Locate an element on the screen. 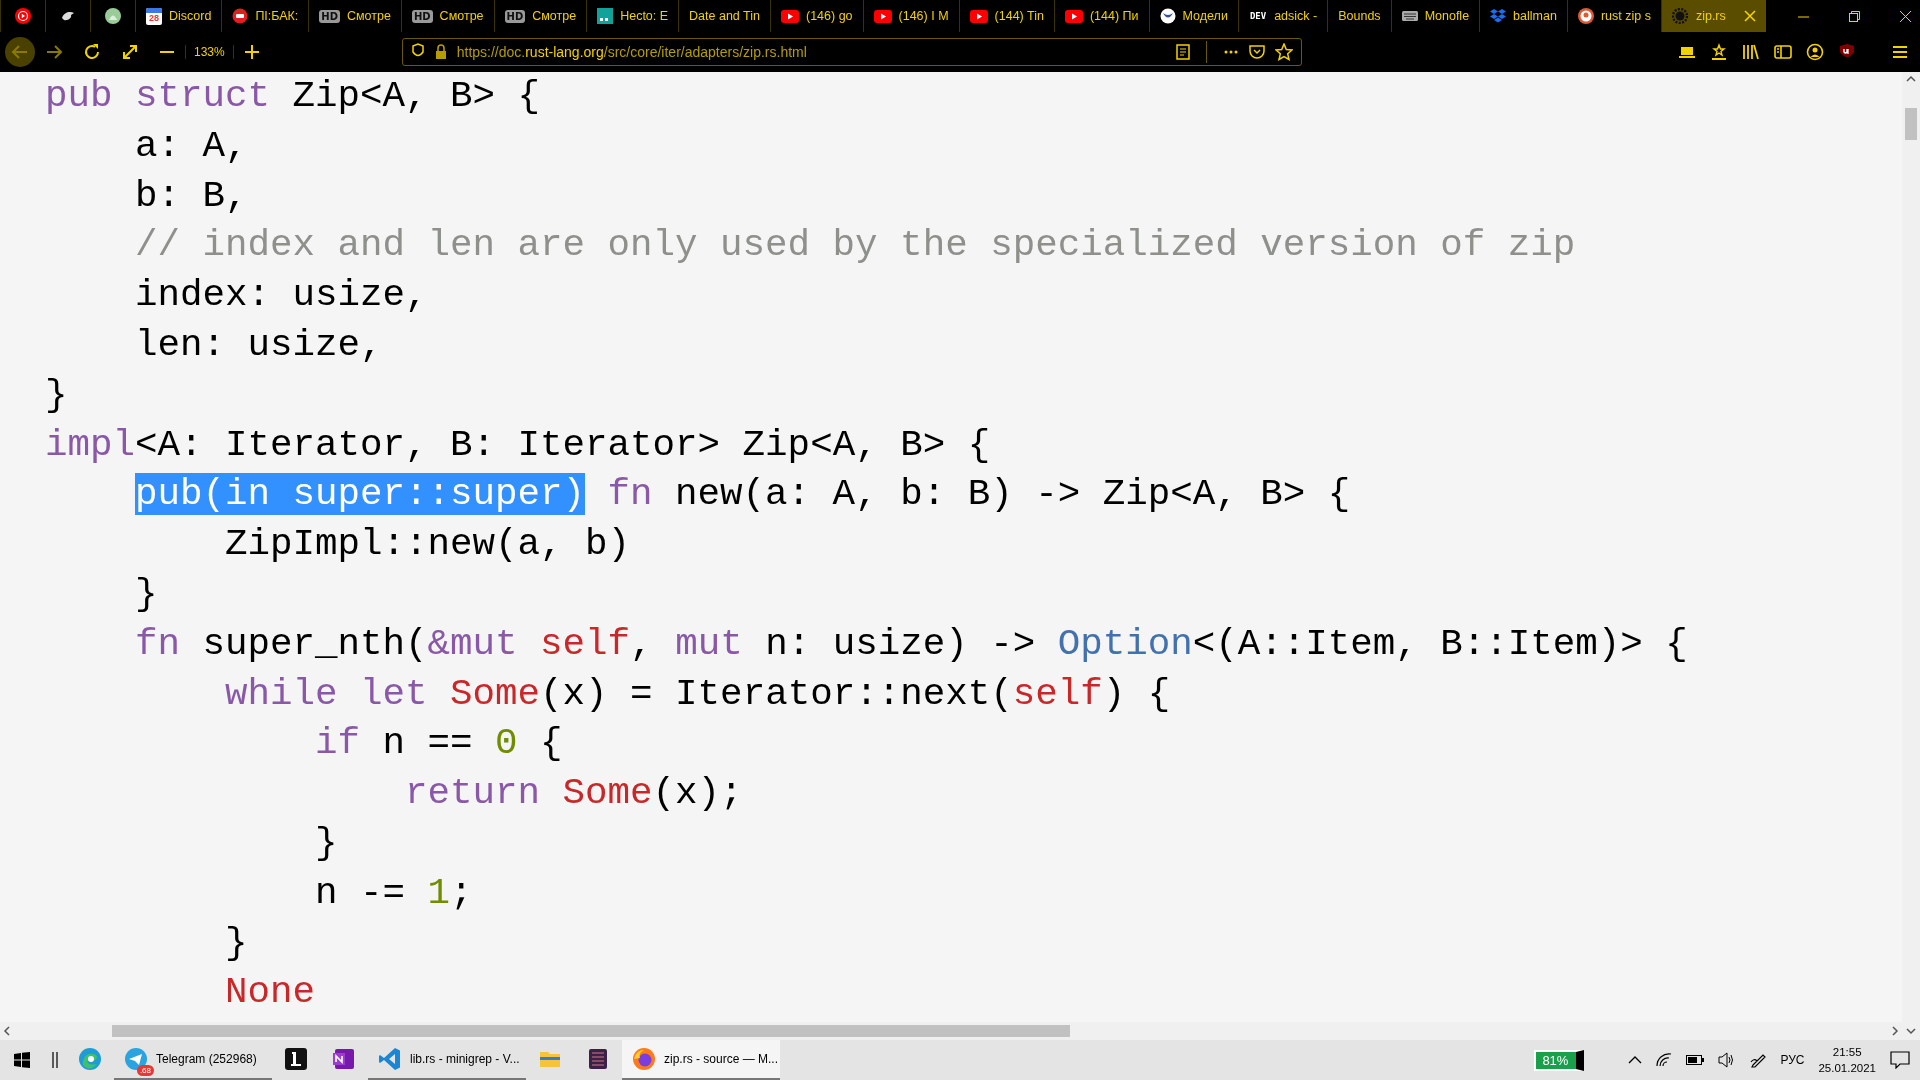  chevron-up-icon is located at coordinates (1635, 1060).